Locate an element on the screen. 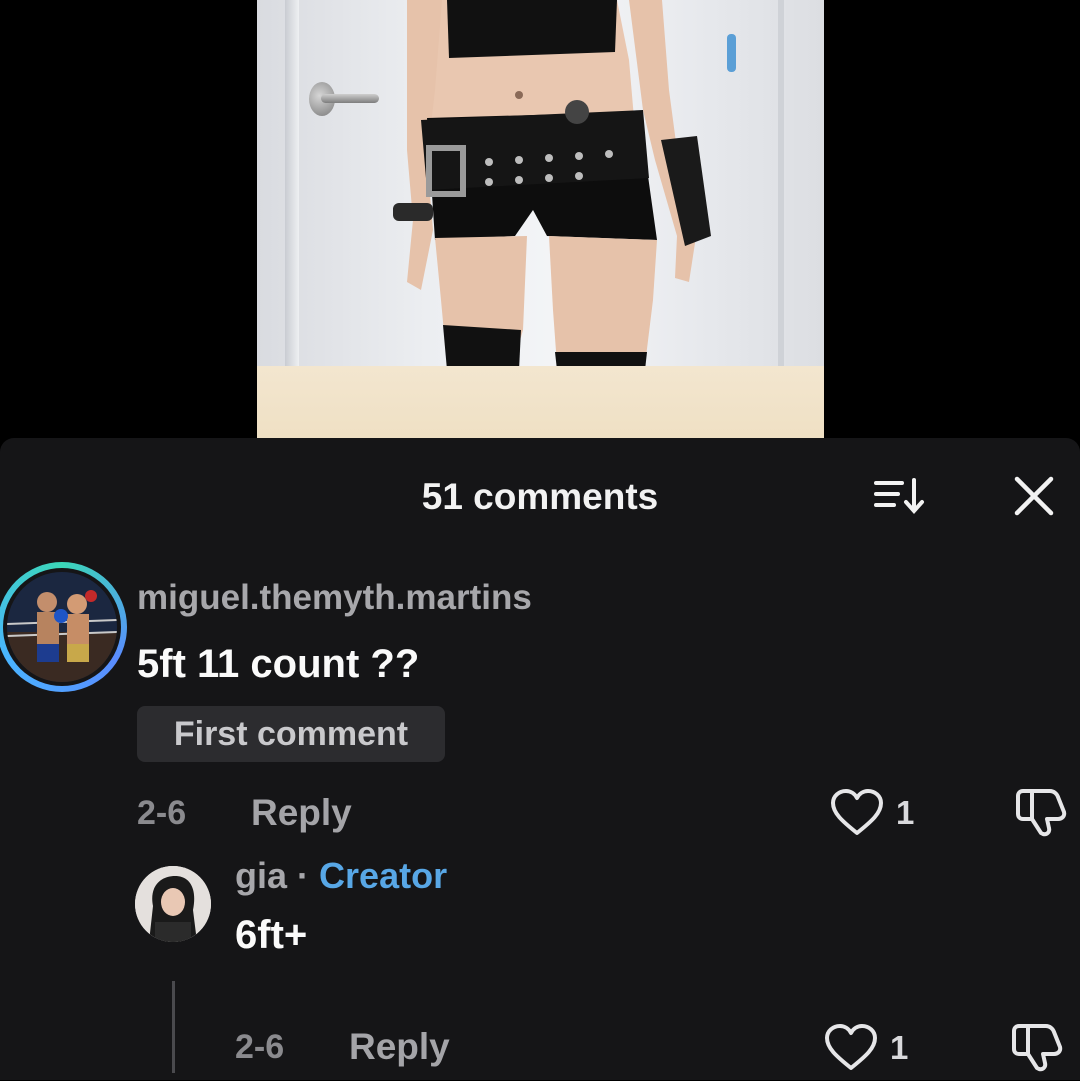 The image size is (1080, 1081). close-icon is located at coordinates (1034, 496).